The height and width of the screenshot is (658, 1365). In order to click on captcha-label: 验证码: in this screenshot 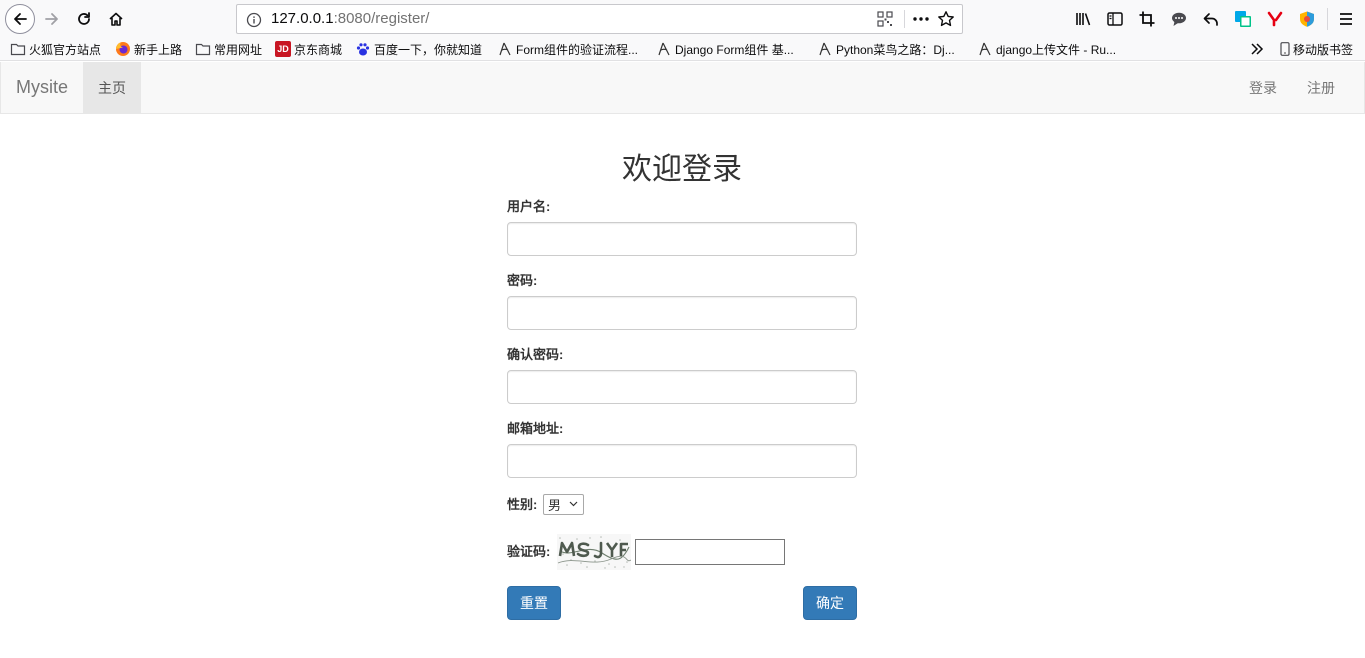, I will do `click(529, 551)`.